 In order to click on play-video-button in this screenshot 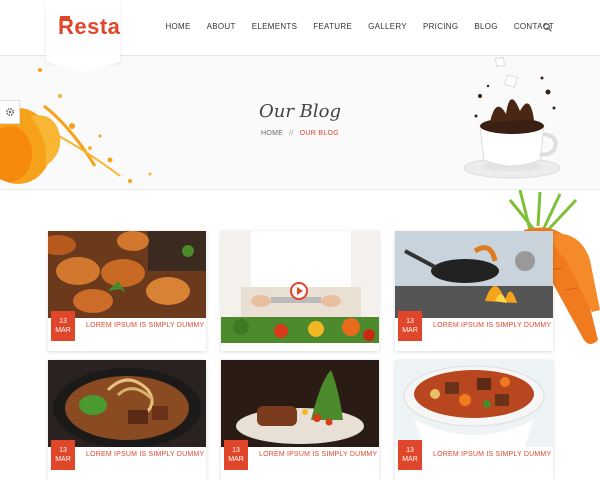, I will do `click(299, 291)`.